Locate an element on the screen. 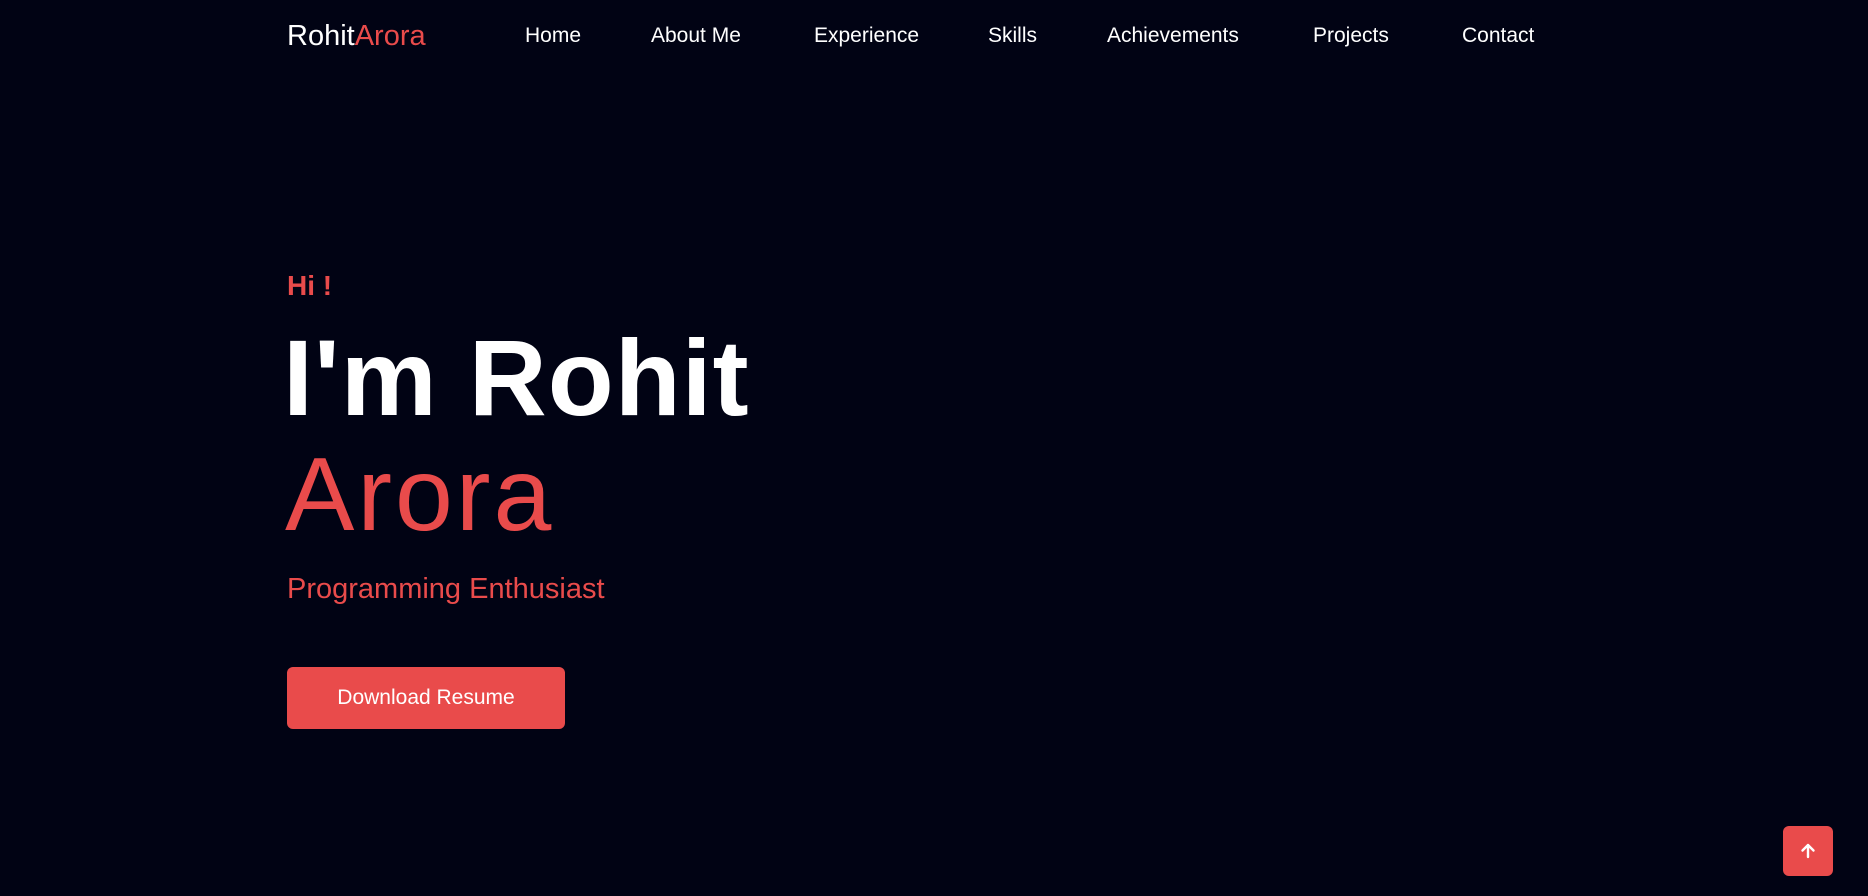 This screenshot has height=896, width=1868. nav-item-achievements: Achievements is located at coordinates (1173, 36).